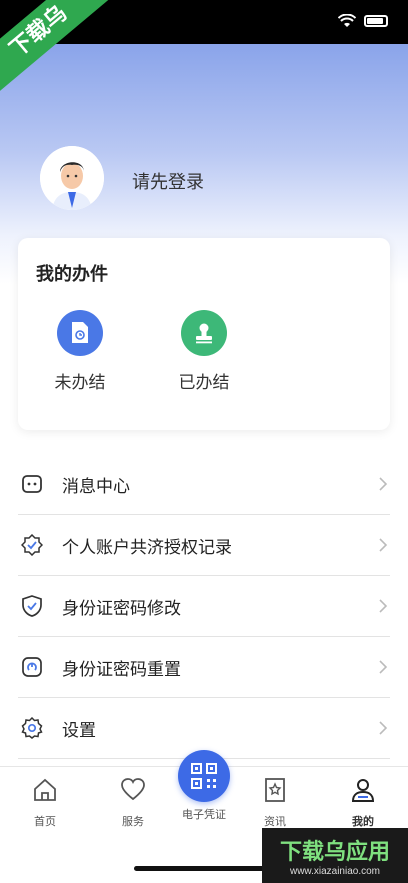 This screenshot has width=408, height=883. I want to click on menu-label-message-center: 消息中心, so click(96, 486).